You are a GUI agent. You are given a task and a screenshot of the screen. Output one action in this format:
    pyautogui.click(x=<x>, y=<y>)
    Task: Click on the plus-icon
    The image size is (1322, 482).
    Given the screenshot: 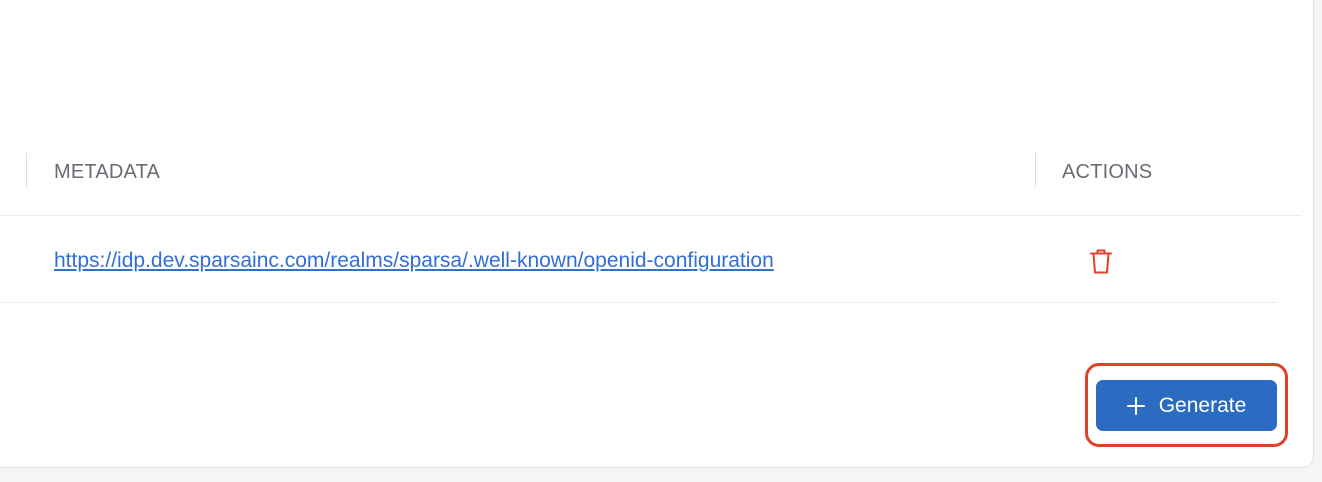 What is the action you would take?
    pyautogui.click(x=1135, y=405)
    